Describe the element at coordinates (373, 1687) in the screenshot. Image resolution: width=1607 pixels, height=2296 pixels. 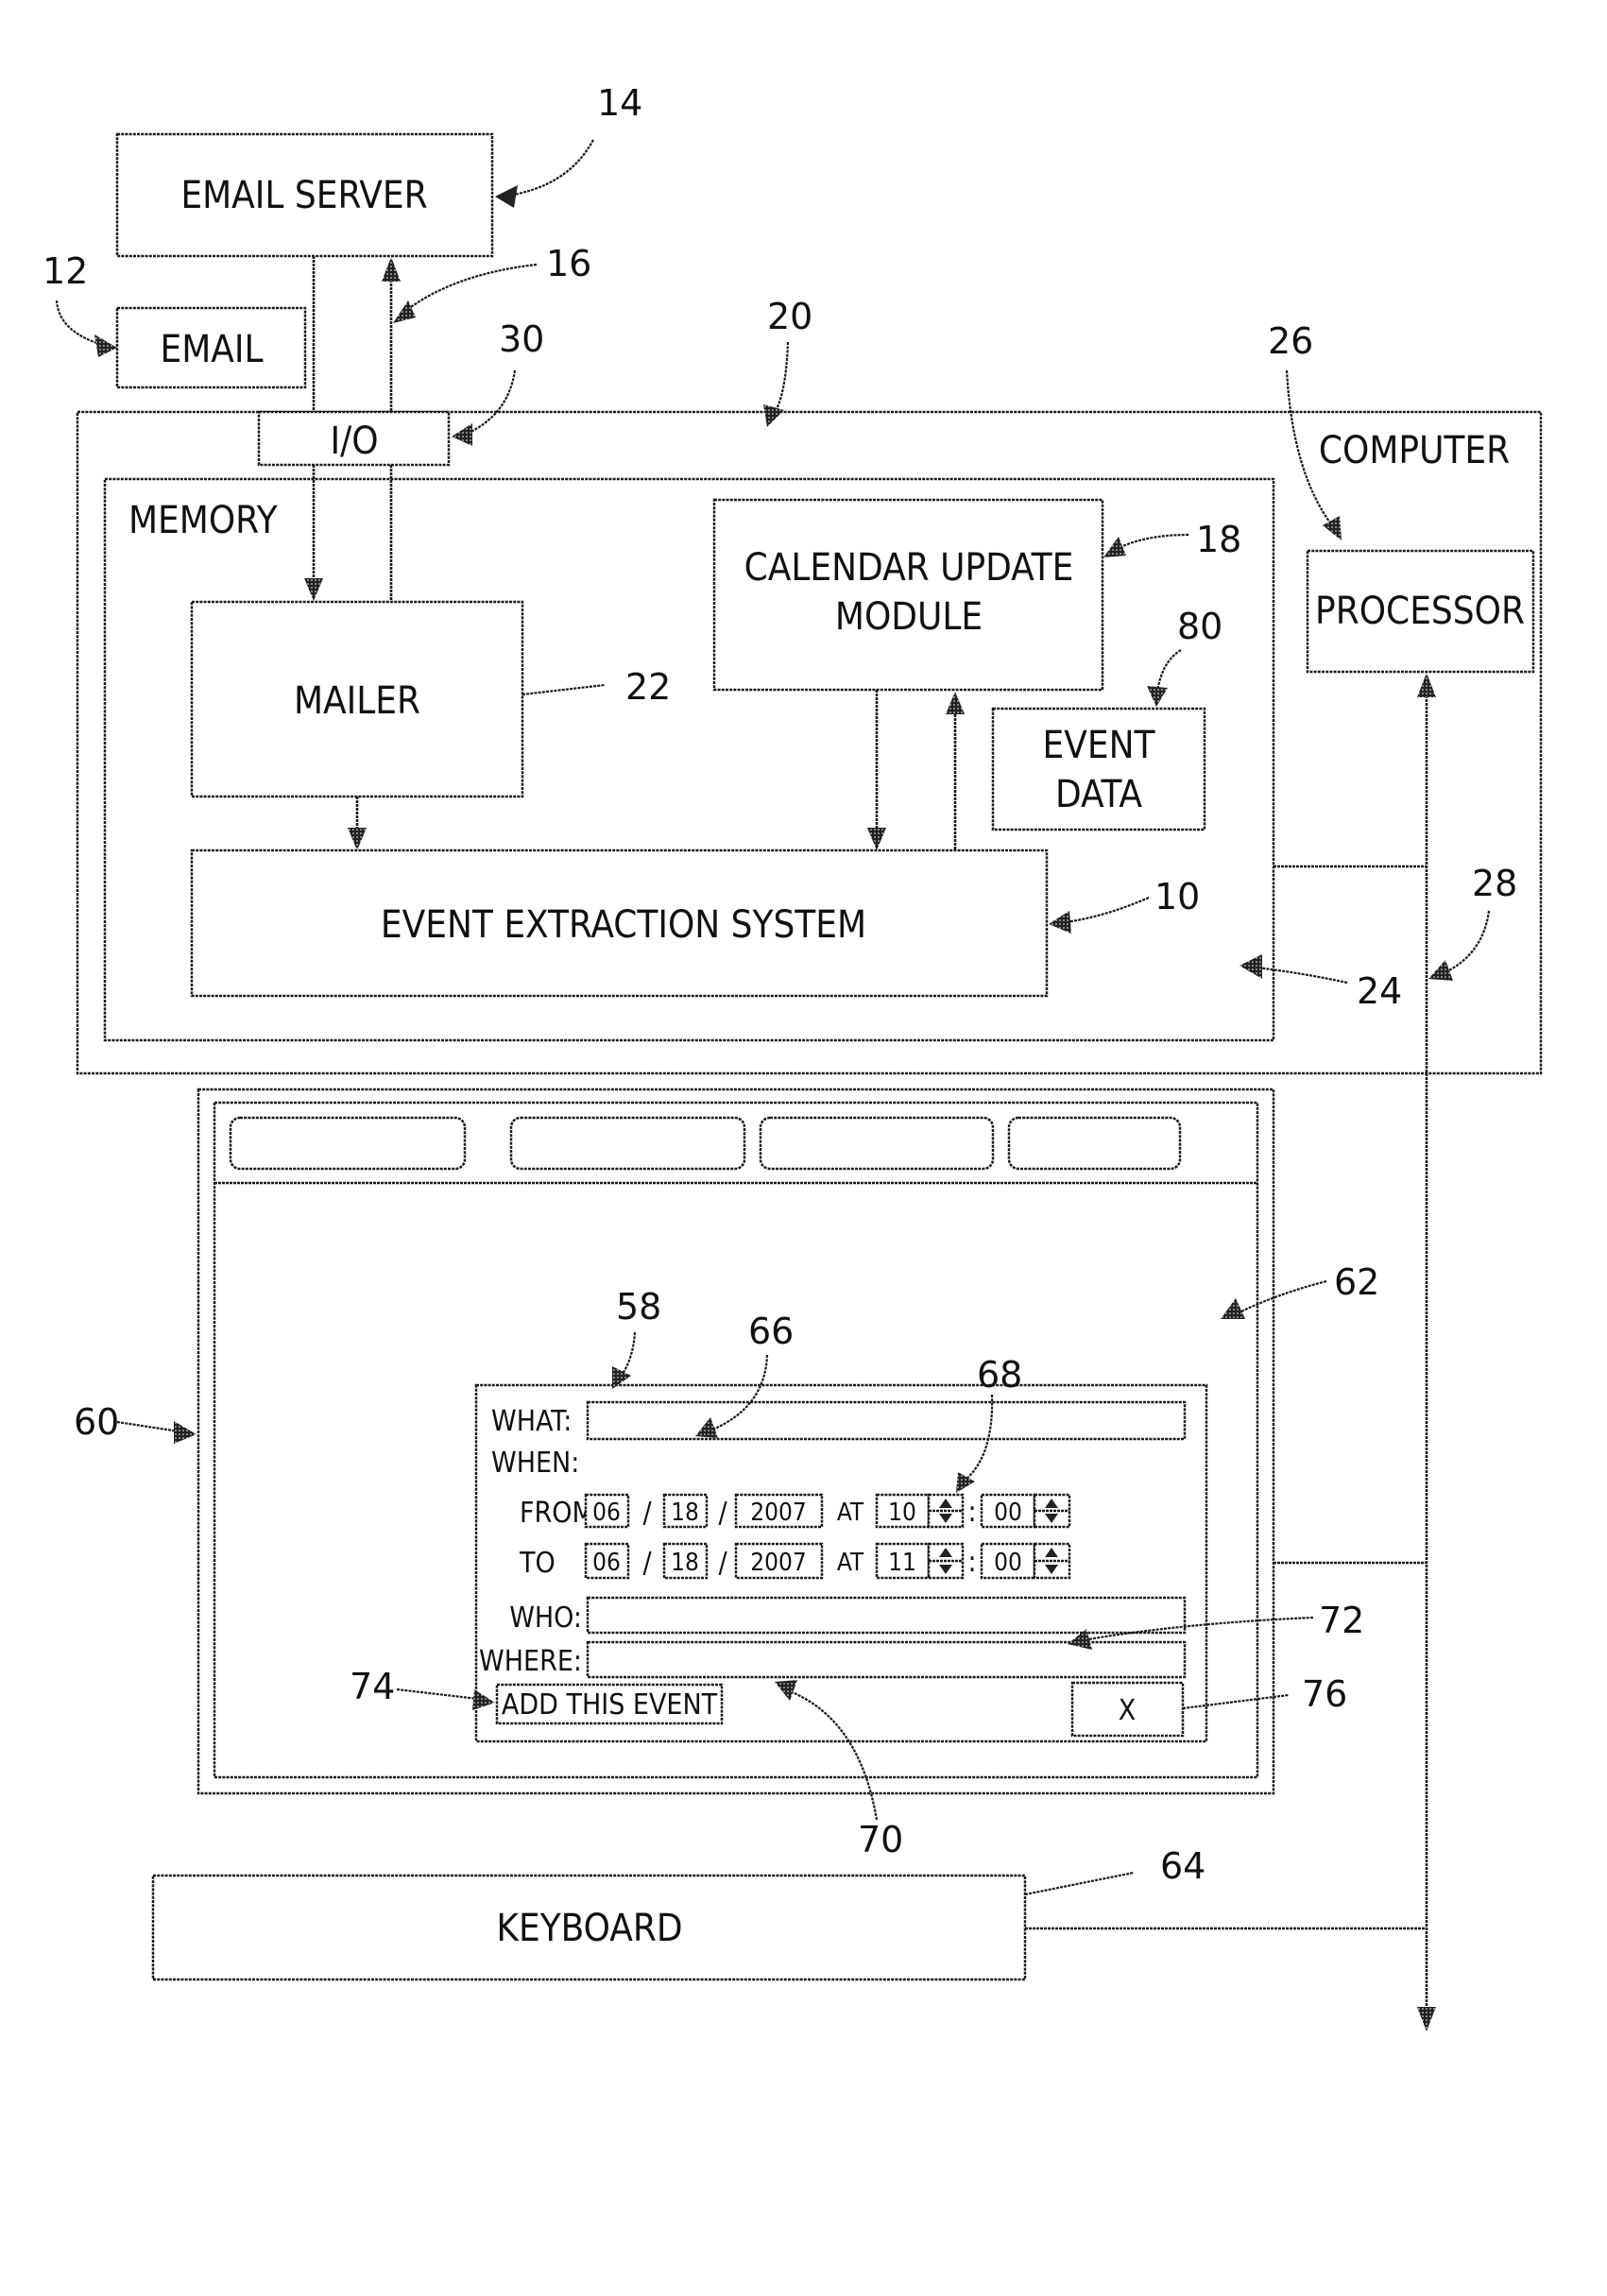
I see `ref-74: 74` at that location.